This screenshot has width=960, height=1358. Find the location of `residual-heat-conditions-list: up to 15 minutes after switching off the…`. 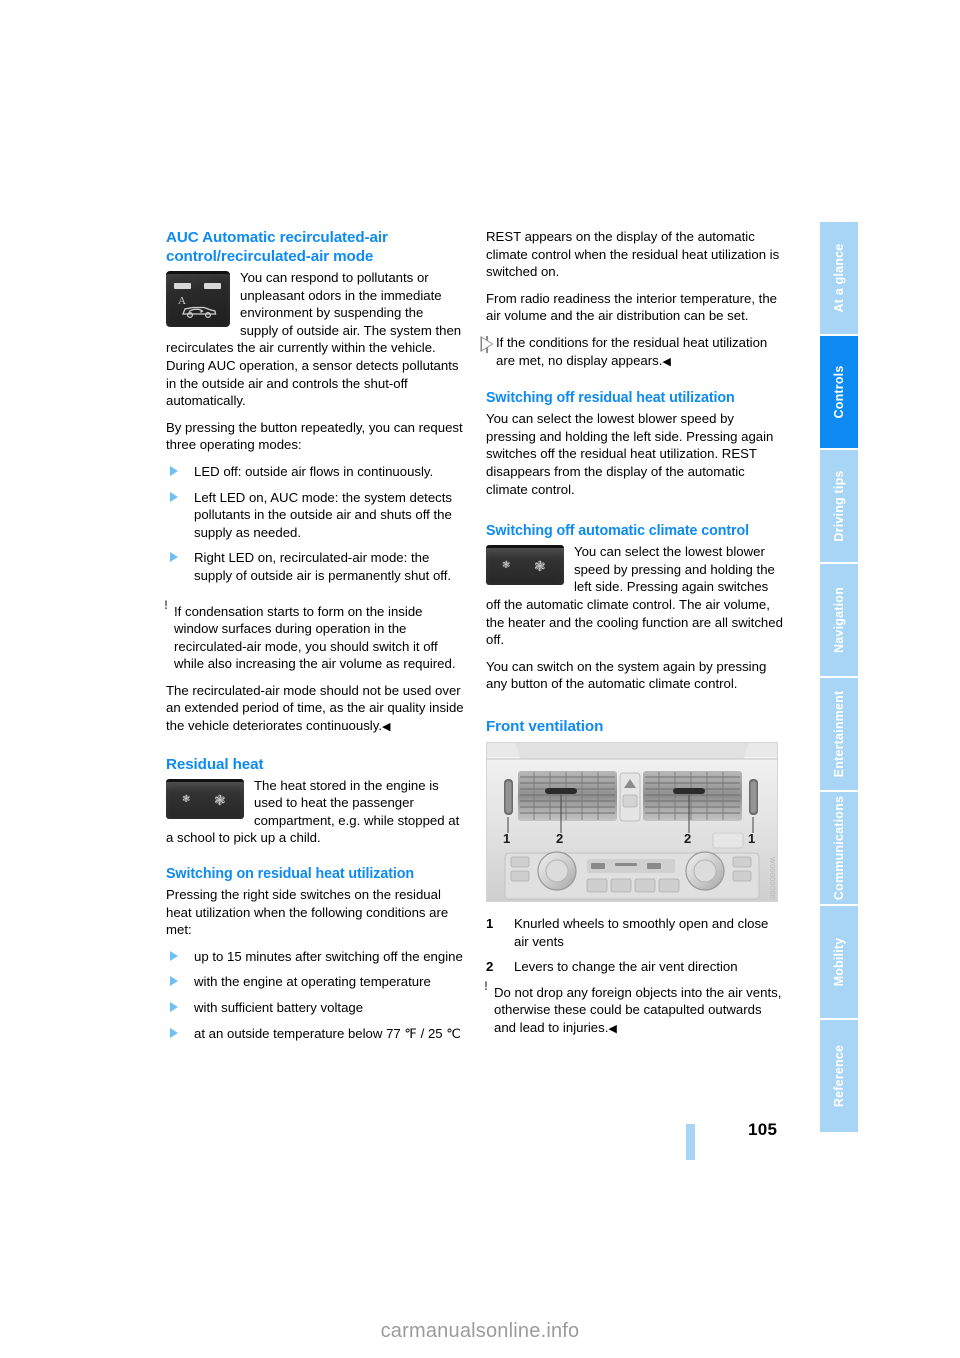

residual-heat-conditions-list: up to 15 minutes after switching off the… is located at coordinates (315, 995).